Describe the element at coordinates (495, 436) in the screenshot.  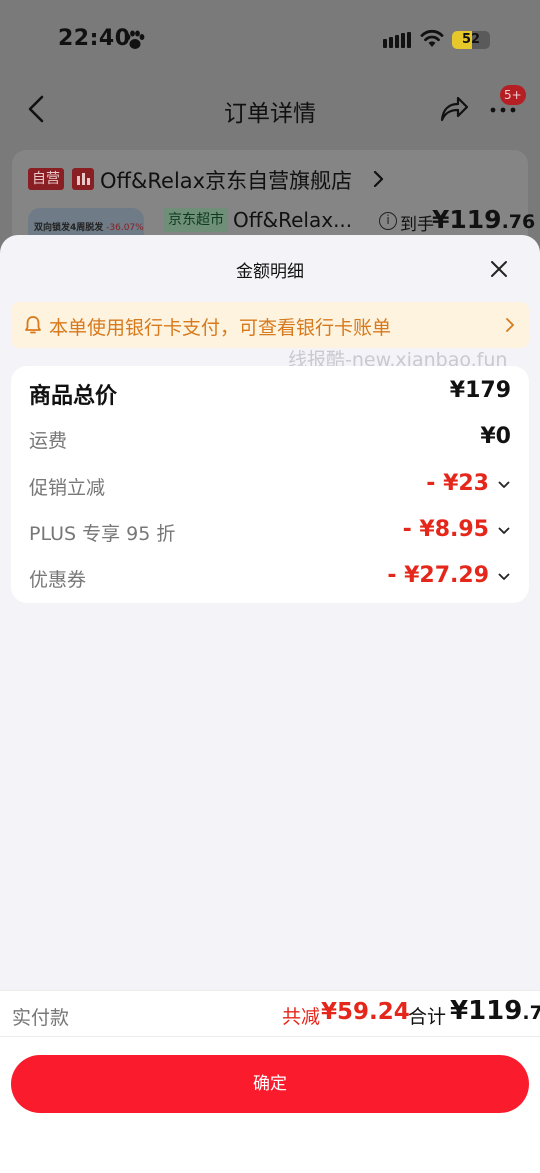
I see `row-value: ¥0` at that location.